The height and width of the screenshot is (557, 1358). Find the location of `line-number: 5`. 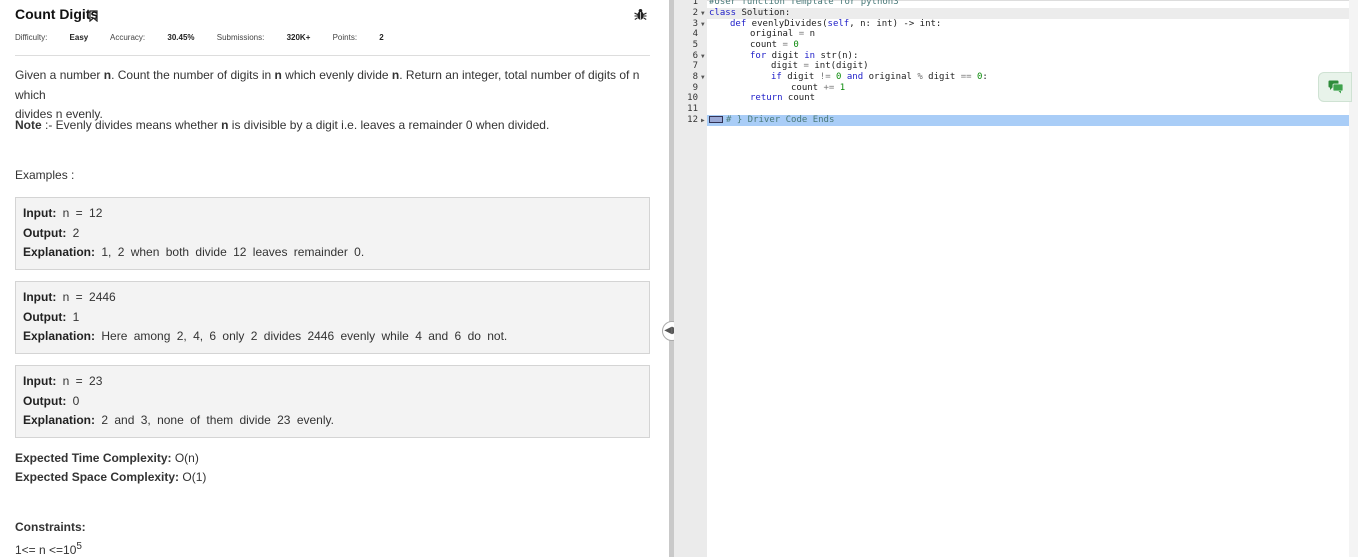

line-number: 5 is located at coordinates (695, 45).